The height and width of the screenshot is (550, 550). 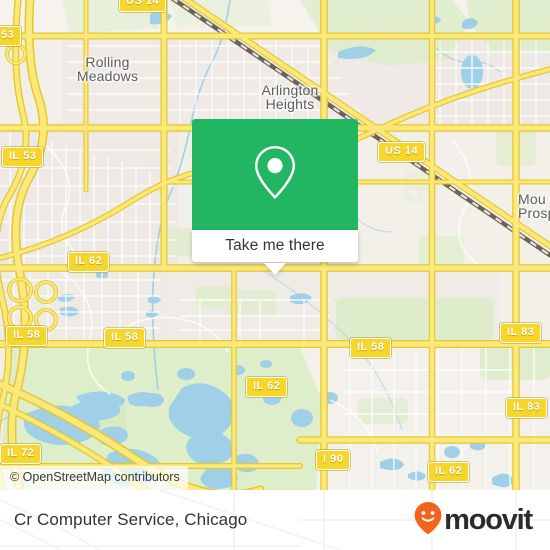 I want to click on take-me-there-callout: Take me there, so click(x=275, y=190).